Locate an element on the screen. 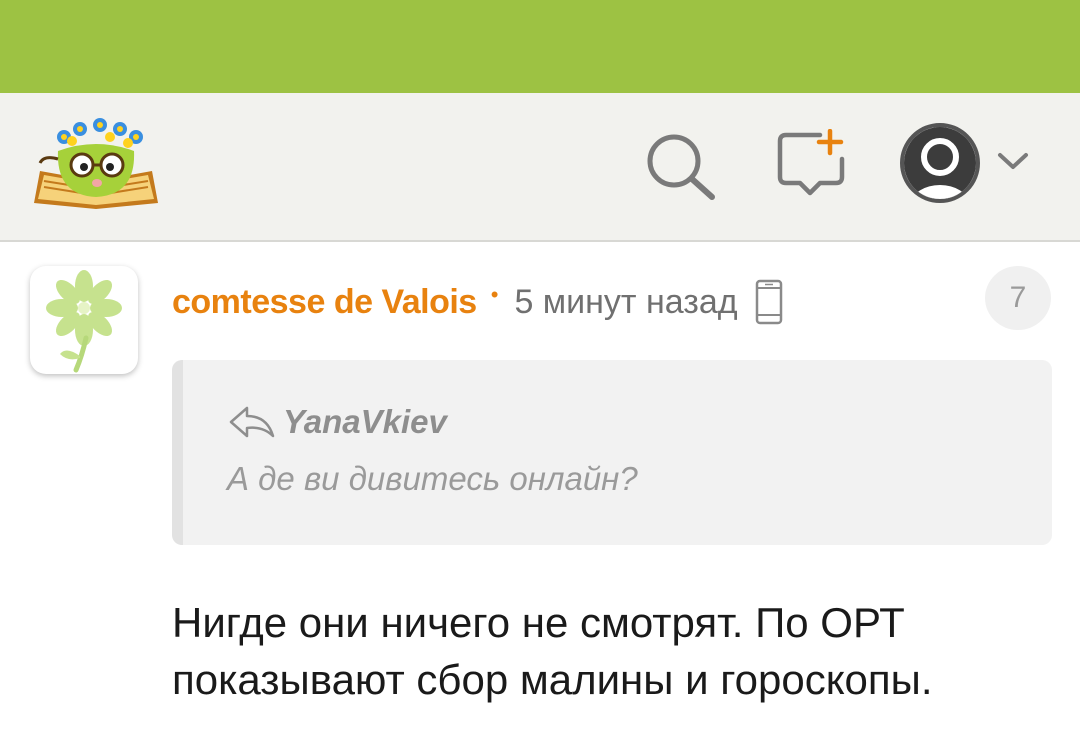 This screenshot has height=738, width=1080. new-post-icon is located at coordinates (812, 163).